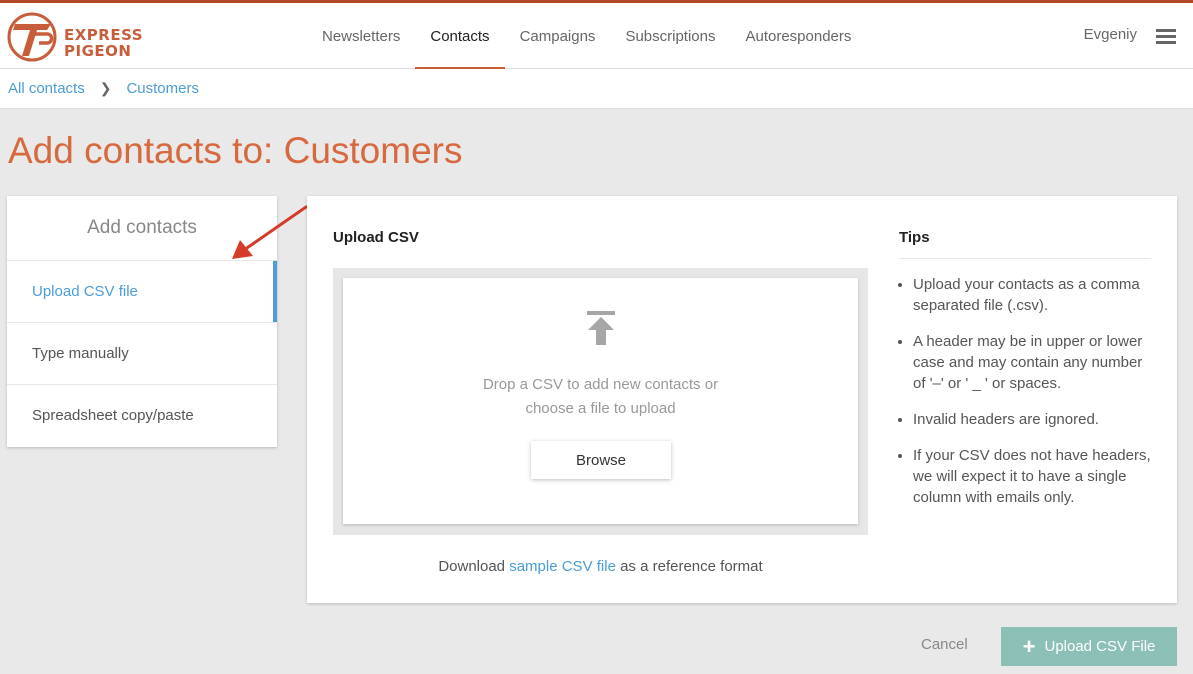 The image size is (1193, 674). I want to click on download-prefix: Download, so click(472, 566).